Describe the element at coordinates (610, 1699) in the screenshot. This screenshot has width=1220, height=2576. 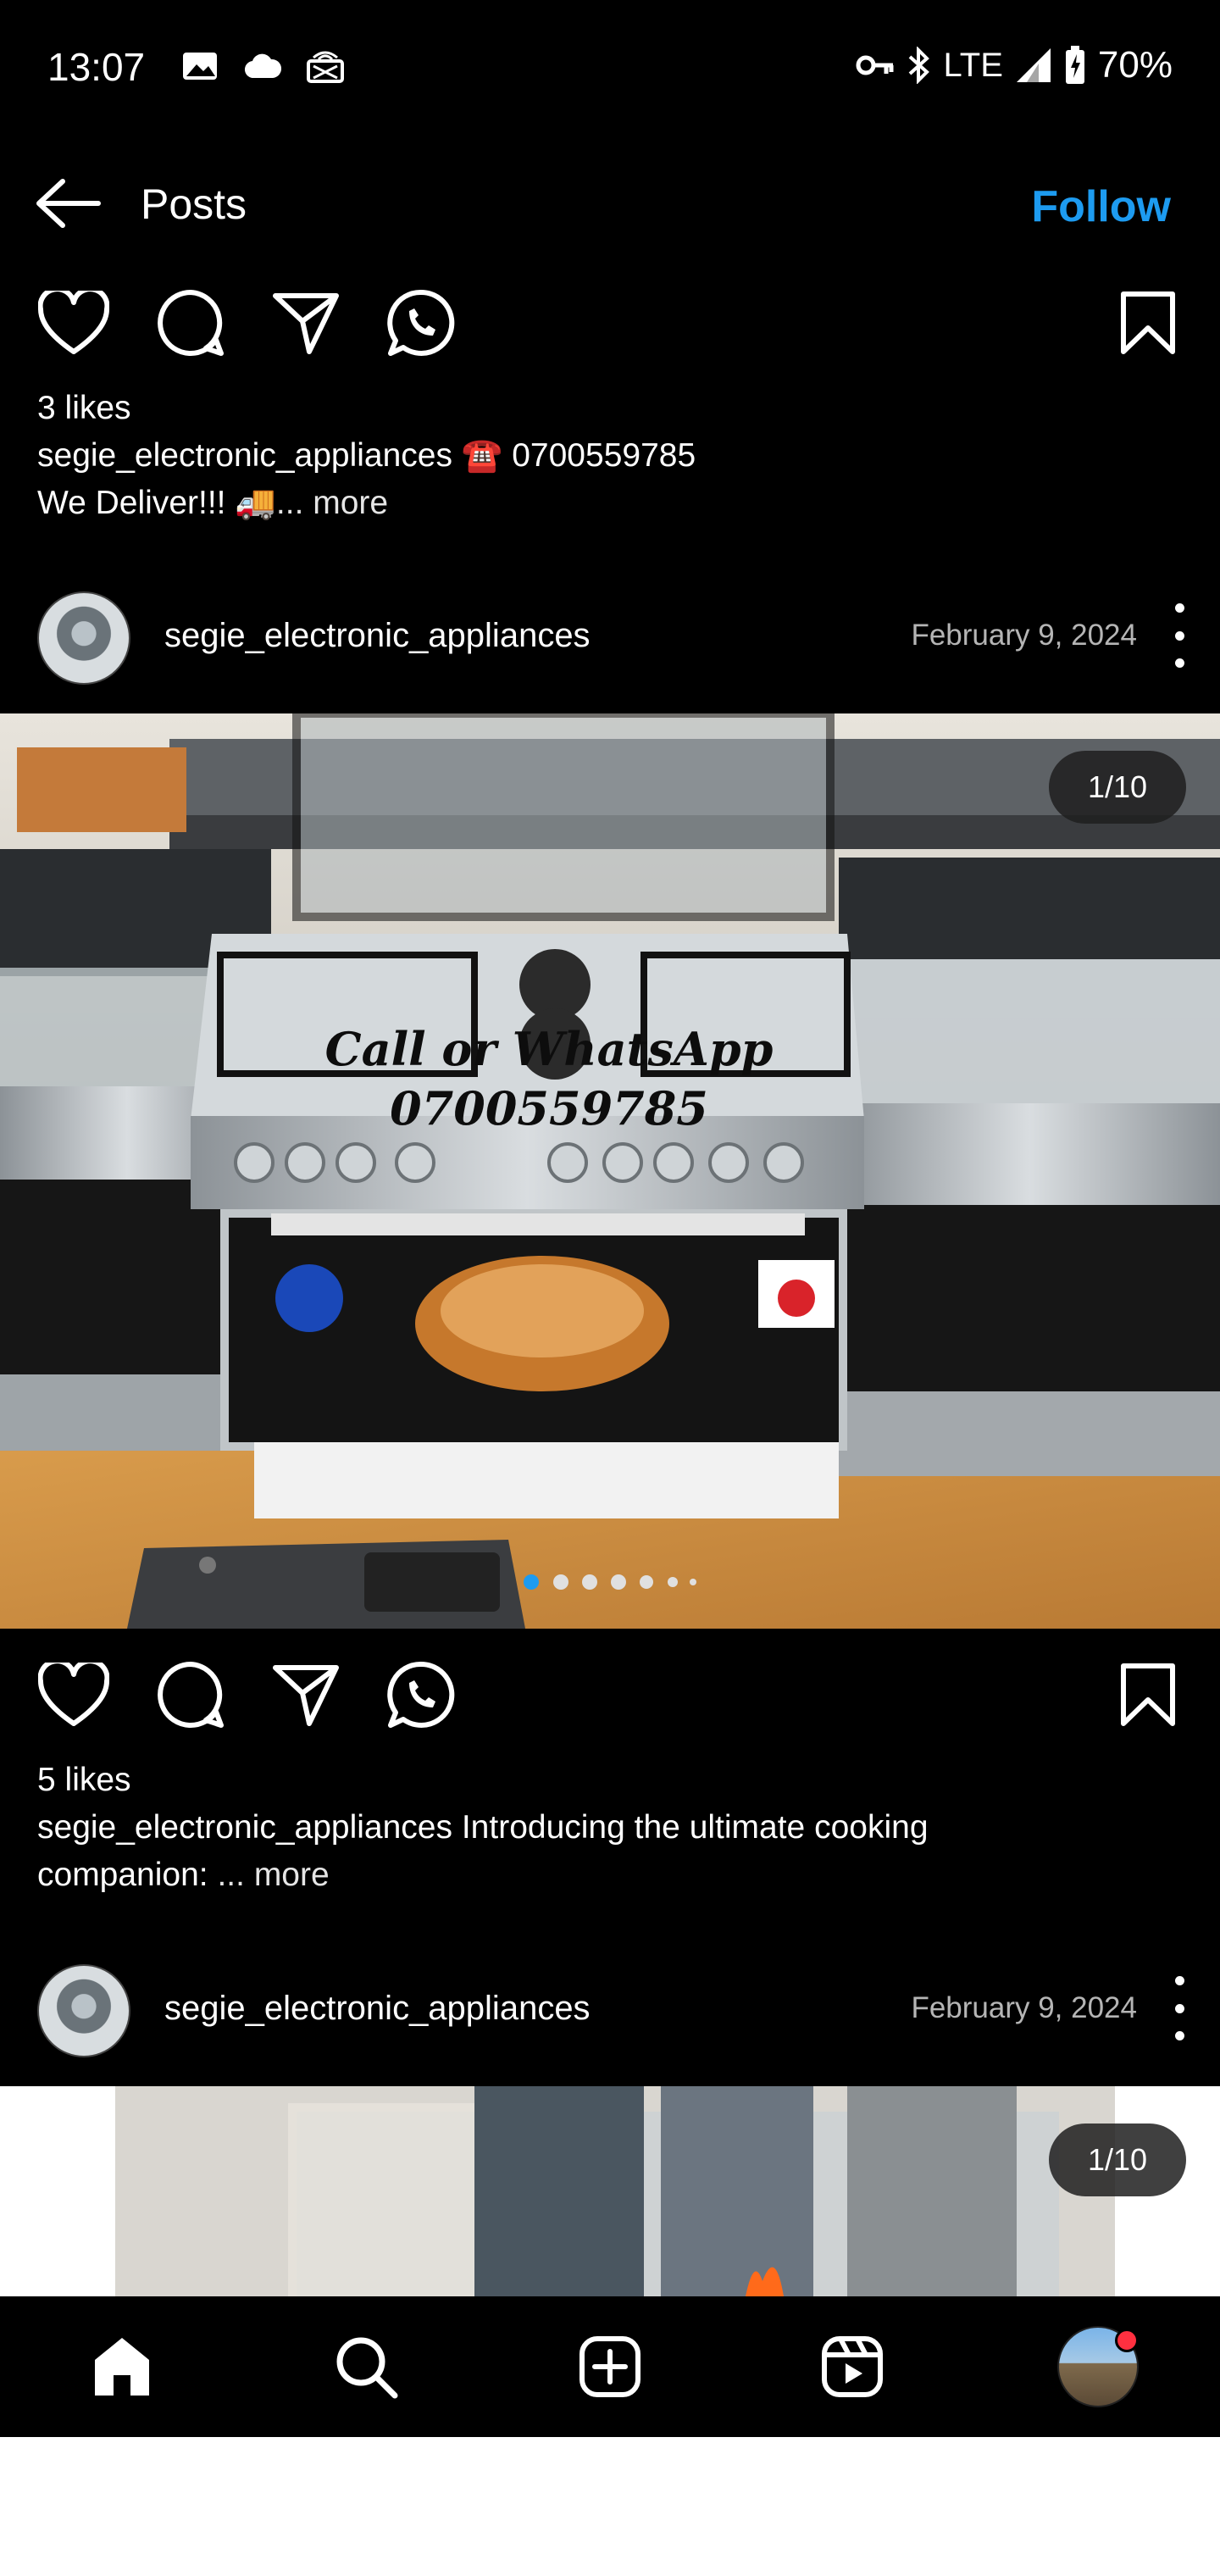
I see `post-2-actions` at that location.